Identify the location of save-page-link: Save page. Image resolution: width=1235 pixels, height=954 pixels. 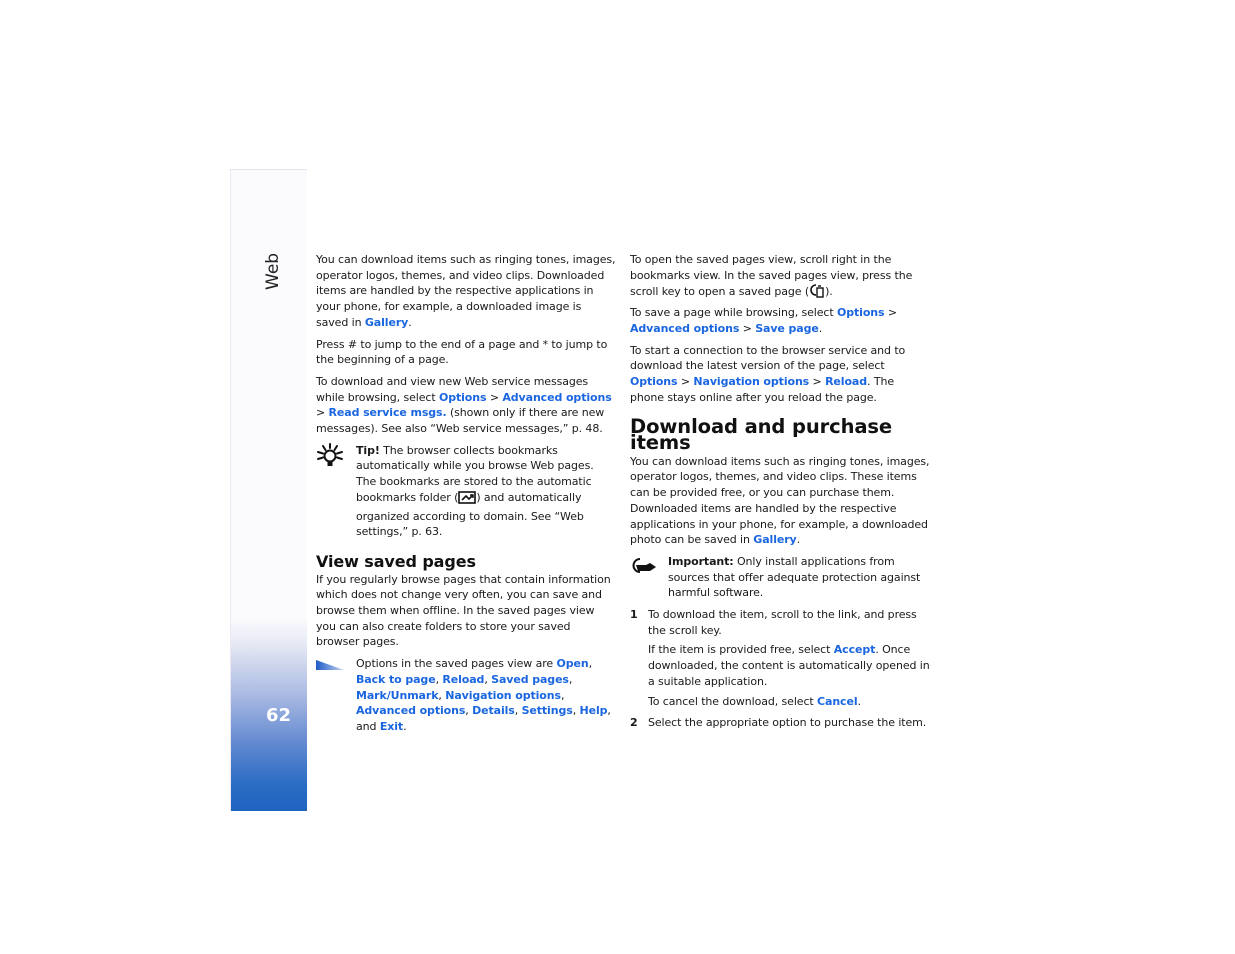
(787, 328).